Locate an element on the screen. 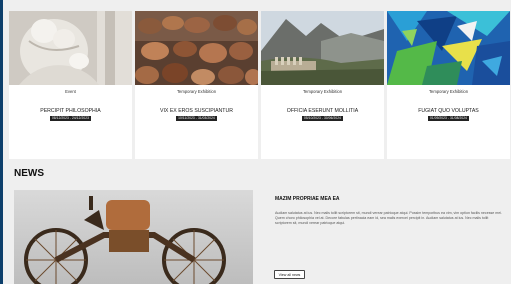 This screenshot has width=511, height=284. abstract-painting-image is located at coordinates (448, 48).